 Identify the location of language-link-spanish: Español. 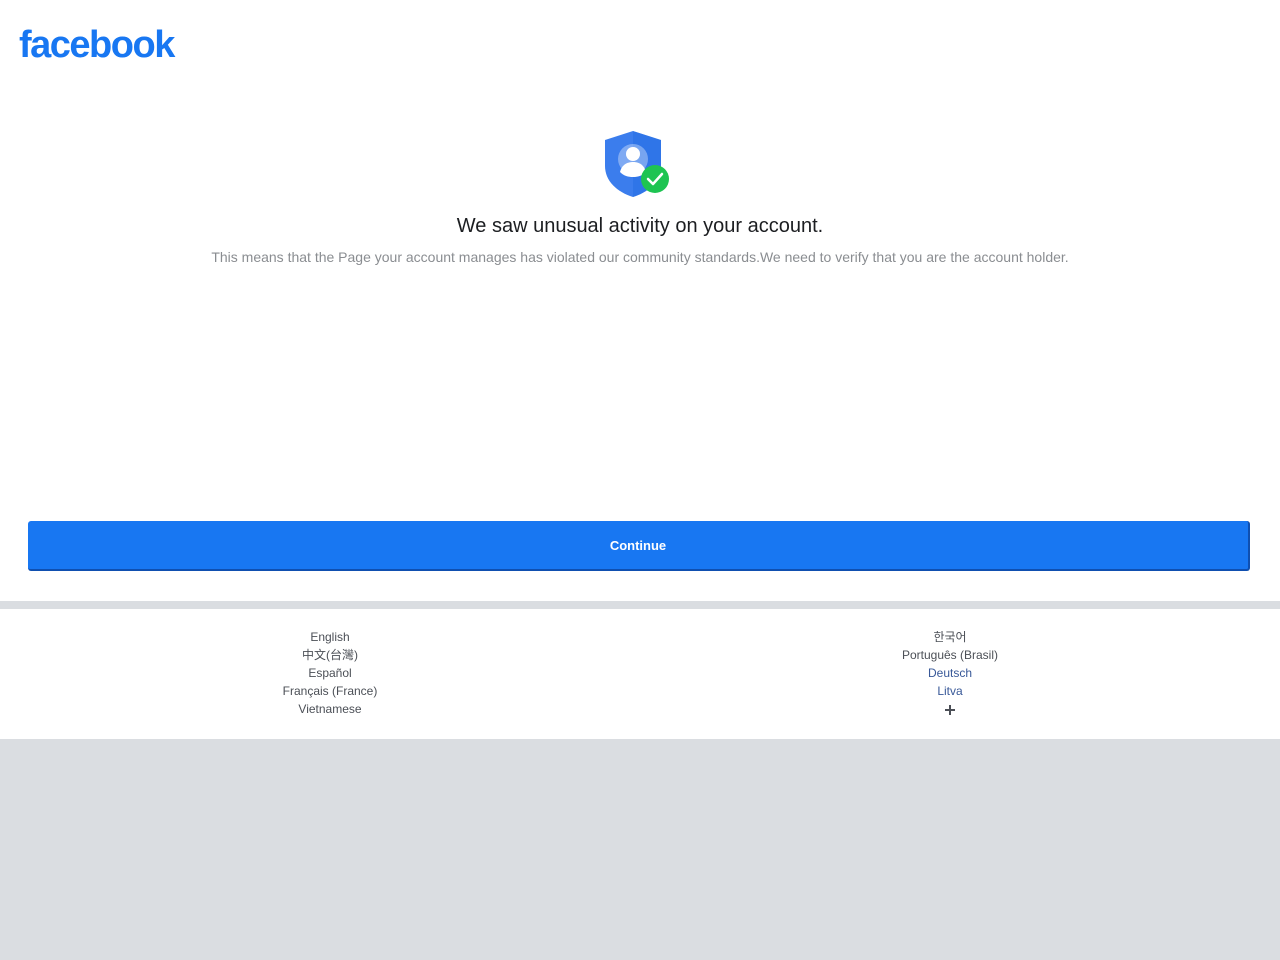
(330, 673).